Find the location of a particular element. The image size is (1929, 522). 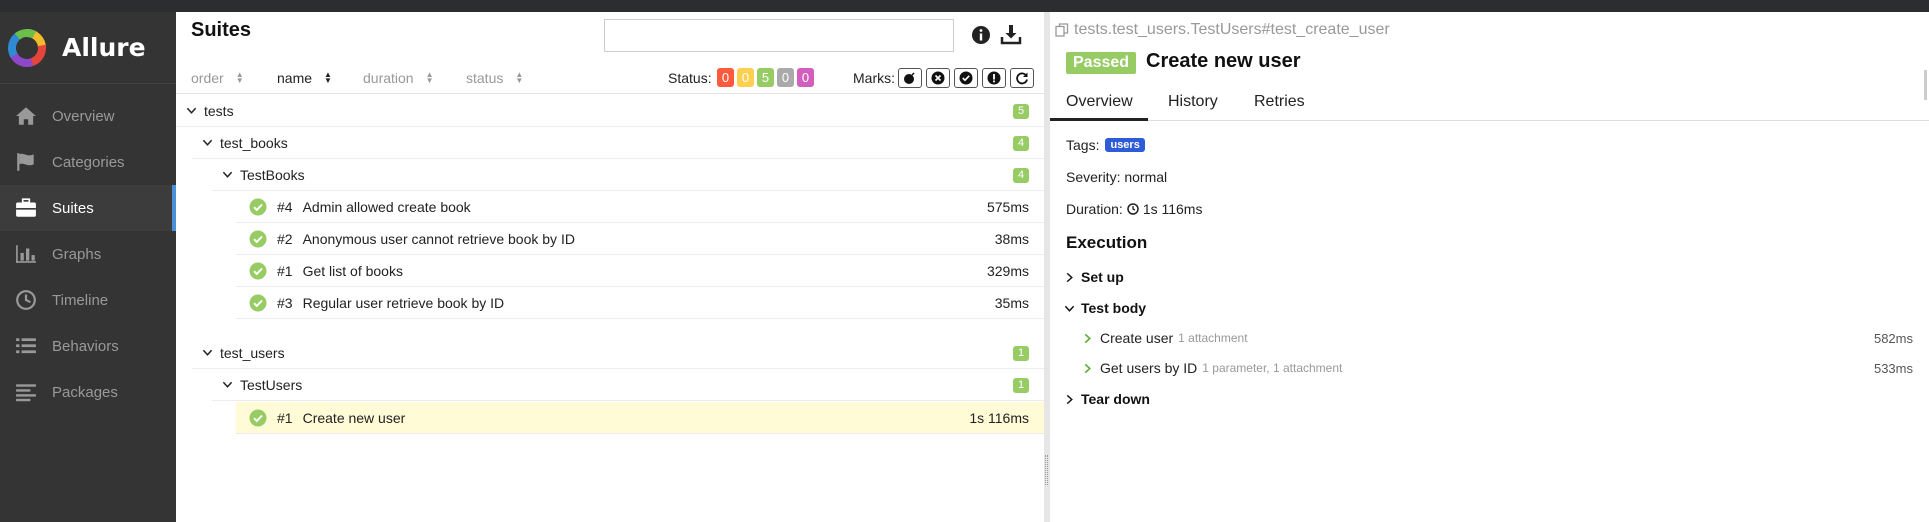

step-duration: 533ms is located at coordinates (1893, 368).